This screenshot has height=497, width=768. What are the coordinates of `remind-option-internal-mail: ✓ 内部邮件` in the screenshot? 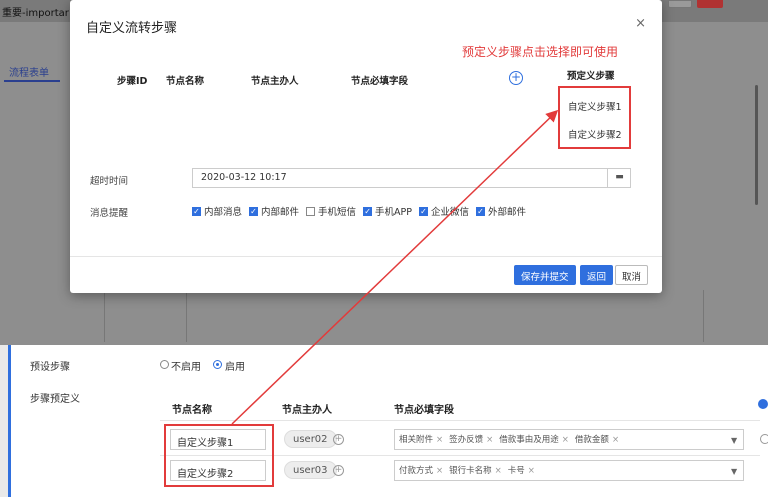 It's located at (274, 211).